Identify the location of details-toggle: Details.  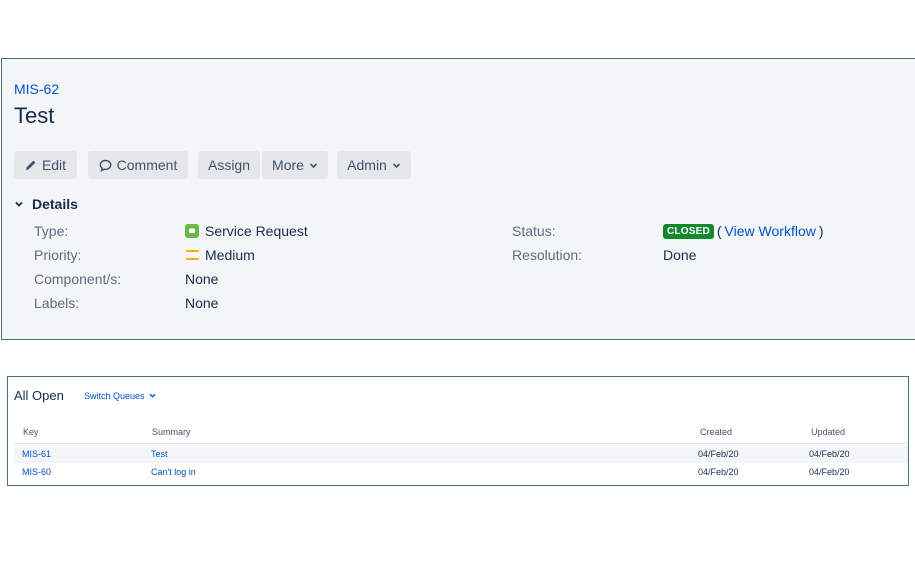
(46, 204).